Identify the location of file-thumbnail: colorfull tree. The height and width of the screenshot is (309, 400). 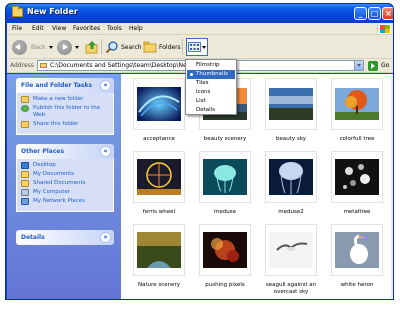
(357, 110).